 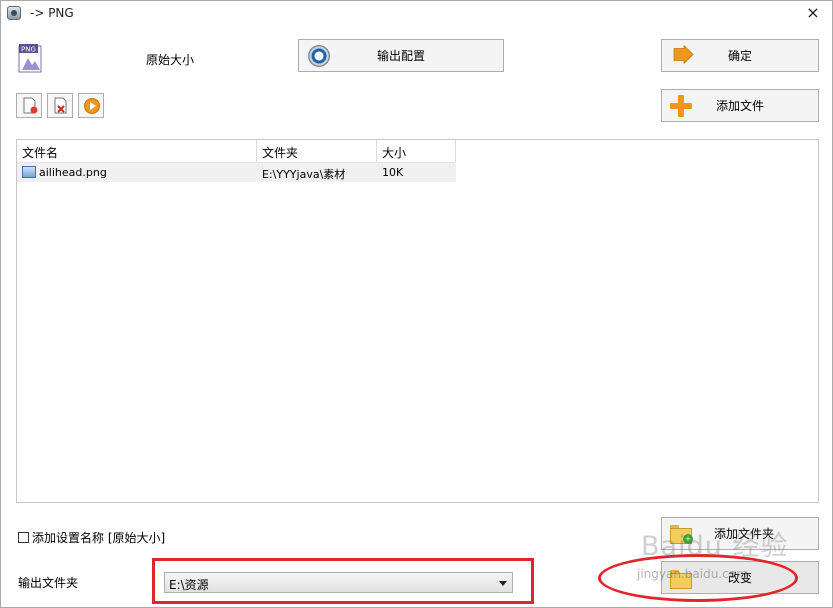 I want to click on column-header-filename: 文件名, so click(x=137, y=151).